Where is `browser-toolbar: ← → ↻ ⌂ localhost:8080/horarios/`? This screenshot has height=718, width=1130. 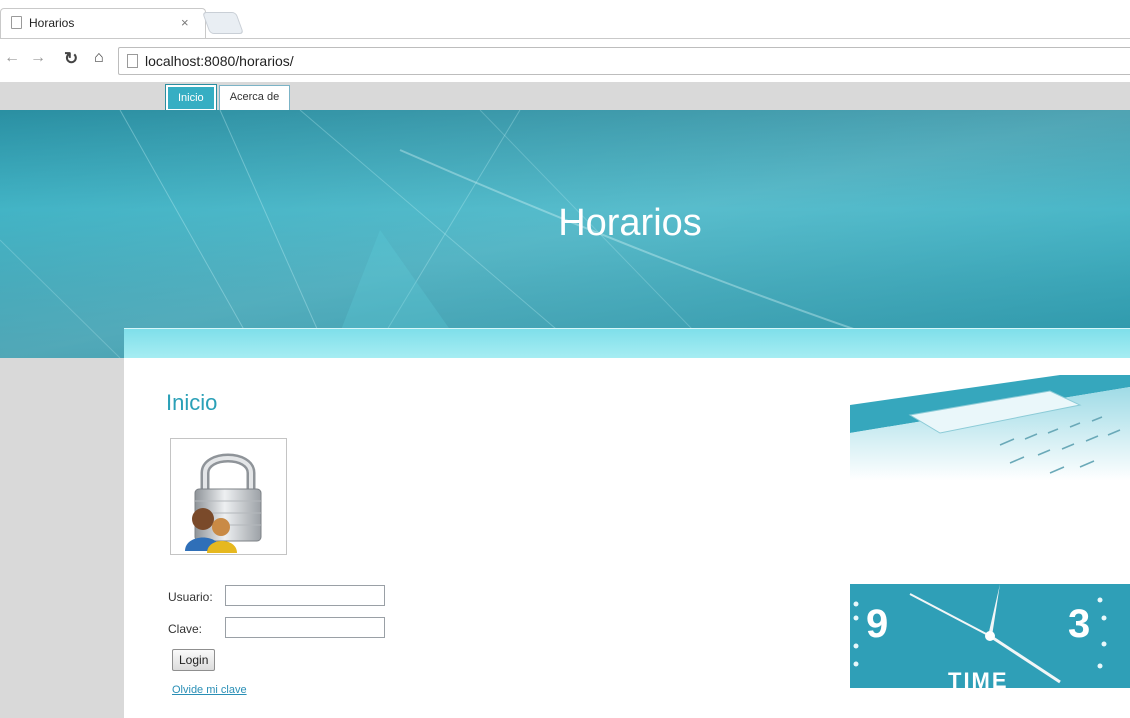
browser-toolbar: ← → ↻ ⌂ localhost:8080/horarios/ is located at coordinates (565, 60).